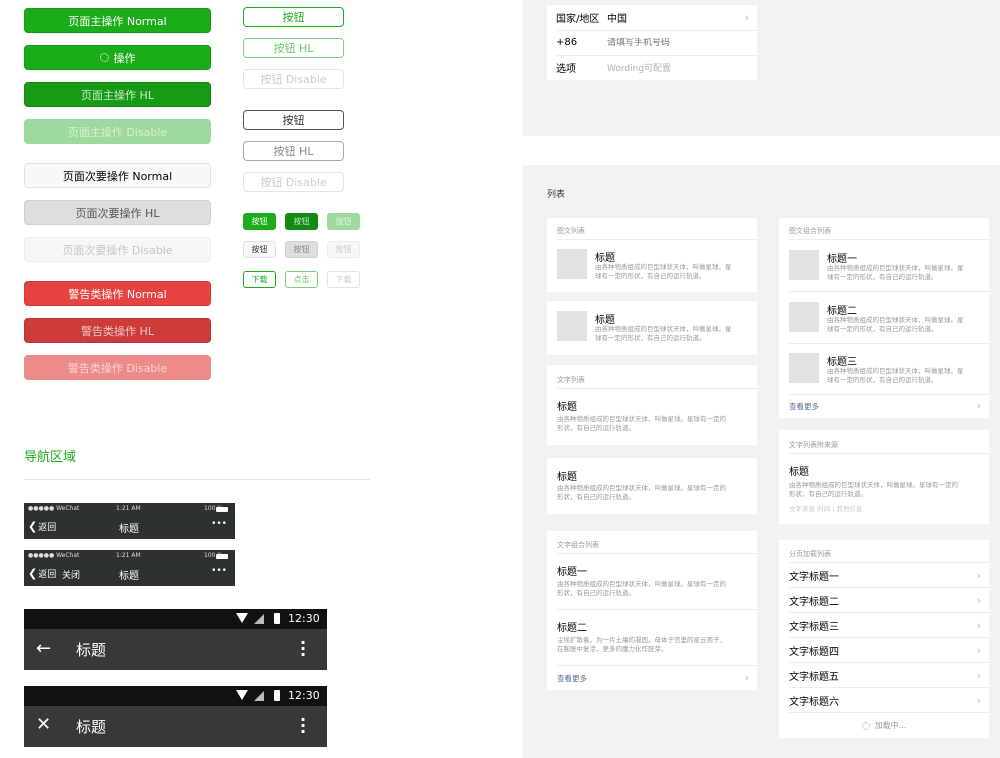  Describe the element at coordinates (43, 724) in the screenshot. I see `close-icon: ✕` at that location.